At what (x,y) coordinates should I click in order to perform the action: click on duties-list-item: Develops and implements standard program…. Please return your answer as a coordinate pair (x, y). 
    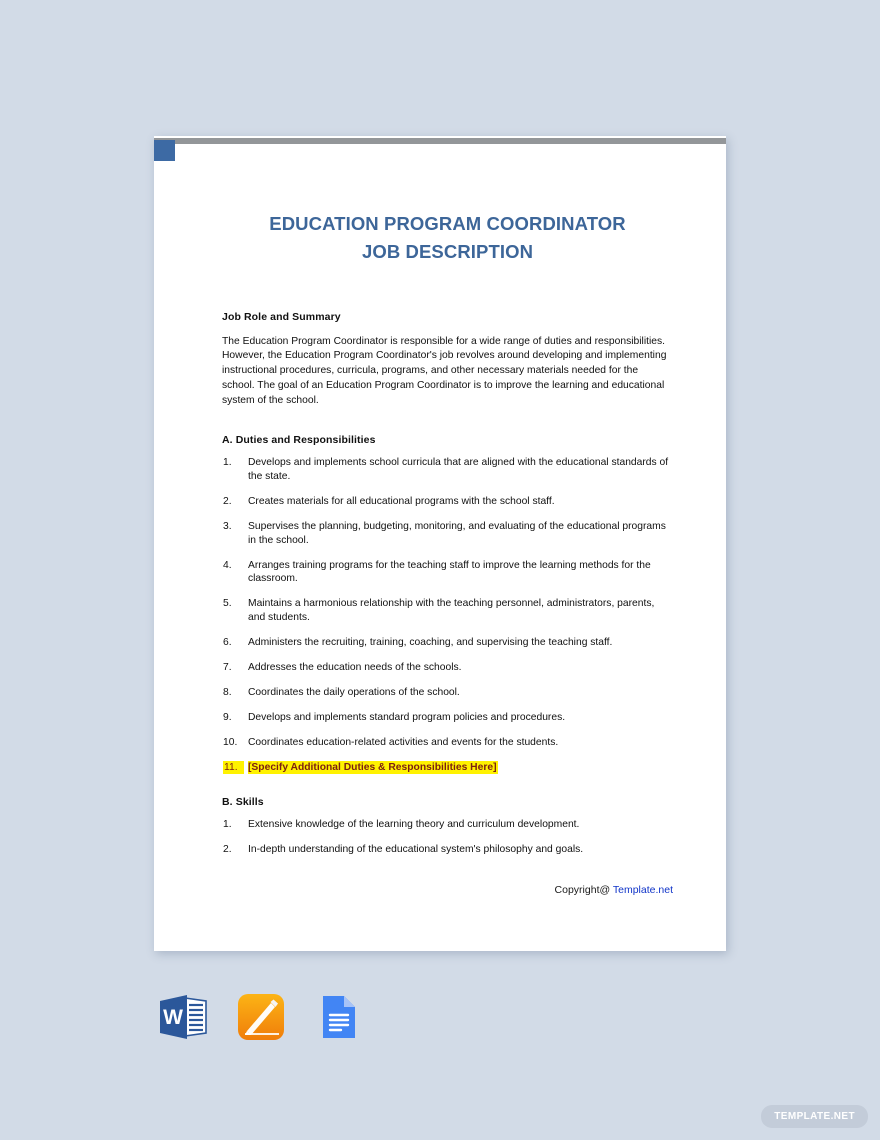
    Looking at the image, I should click on (394, 718).